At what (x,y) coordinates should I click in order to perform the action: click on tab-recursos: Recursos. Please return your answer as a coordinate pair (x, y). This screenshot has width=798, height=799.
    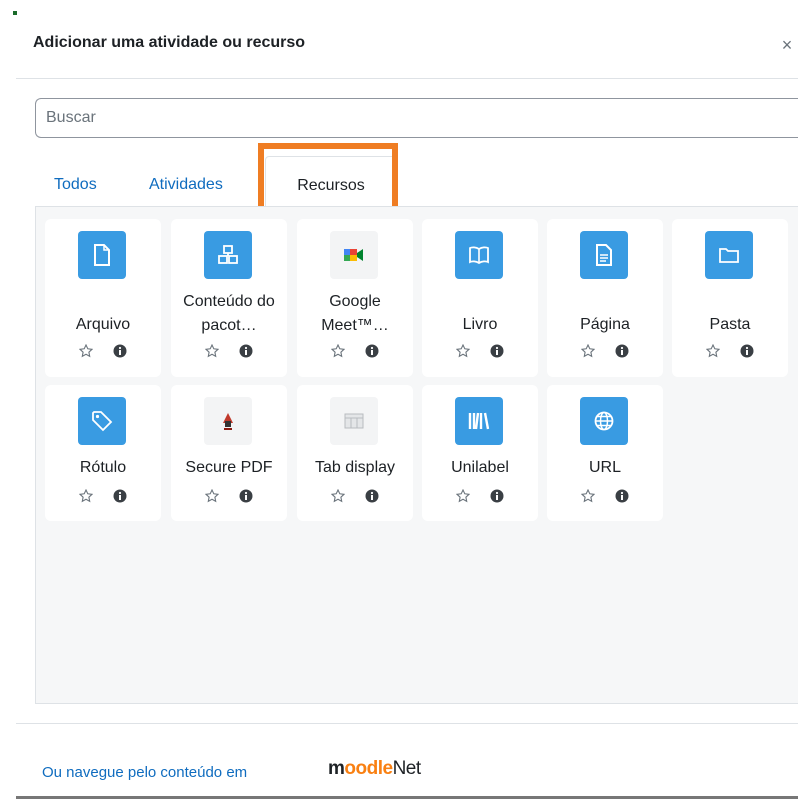
    Looking at the image, I should click on (331, 181).